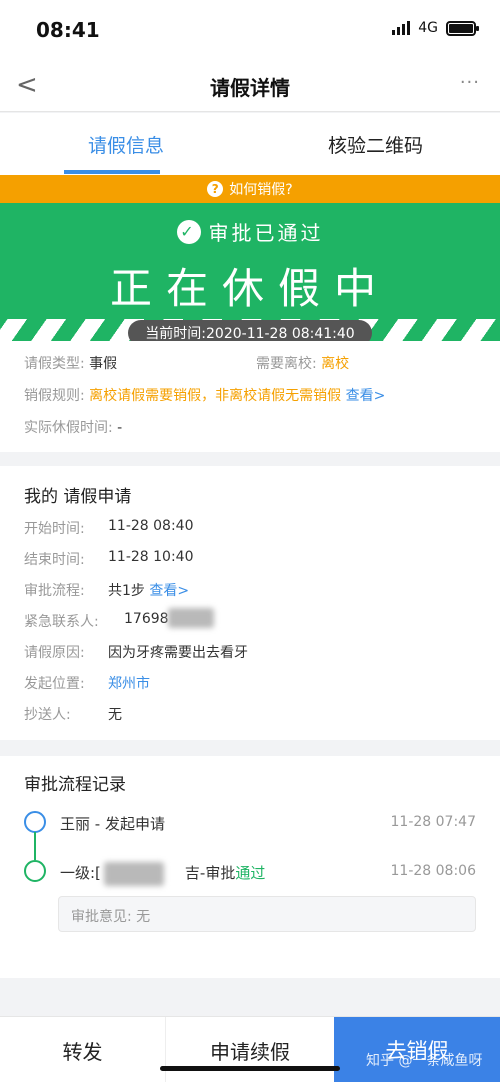  I want to click on application-title: 我的 请假申请, so click(78, 497).